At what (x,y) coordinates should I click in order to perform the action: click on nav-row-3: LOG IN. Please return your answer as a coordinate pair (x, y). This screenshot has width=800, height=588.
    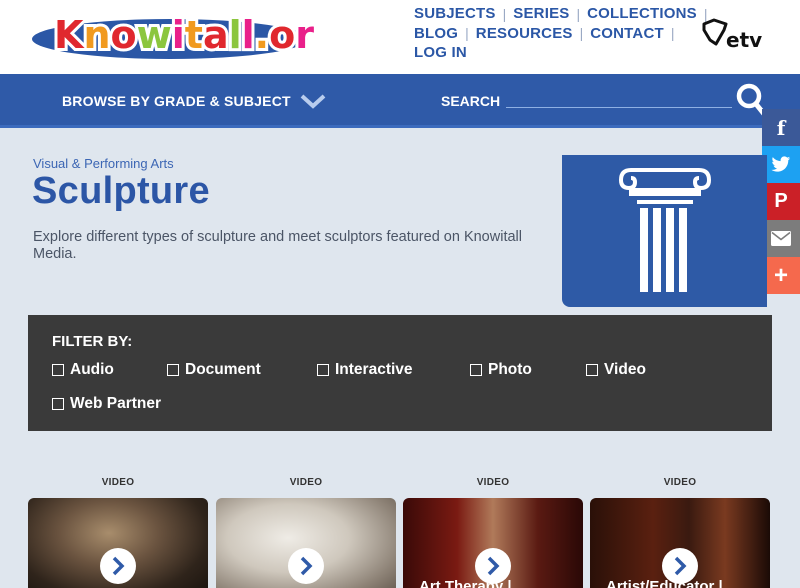
    Looking at the image, I should click on (559, 53).